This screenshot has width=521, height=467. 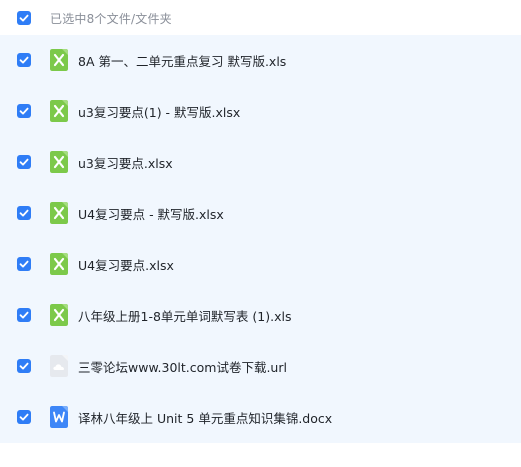 I want to click on file-row: 8A 第一、二单元重点复习 默写版.xls, so click(x=260, y=60).